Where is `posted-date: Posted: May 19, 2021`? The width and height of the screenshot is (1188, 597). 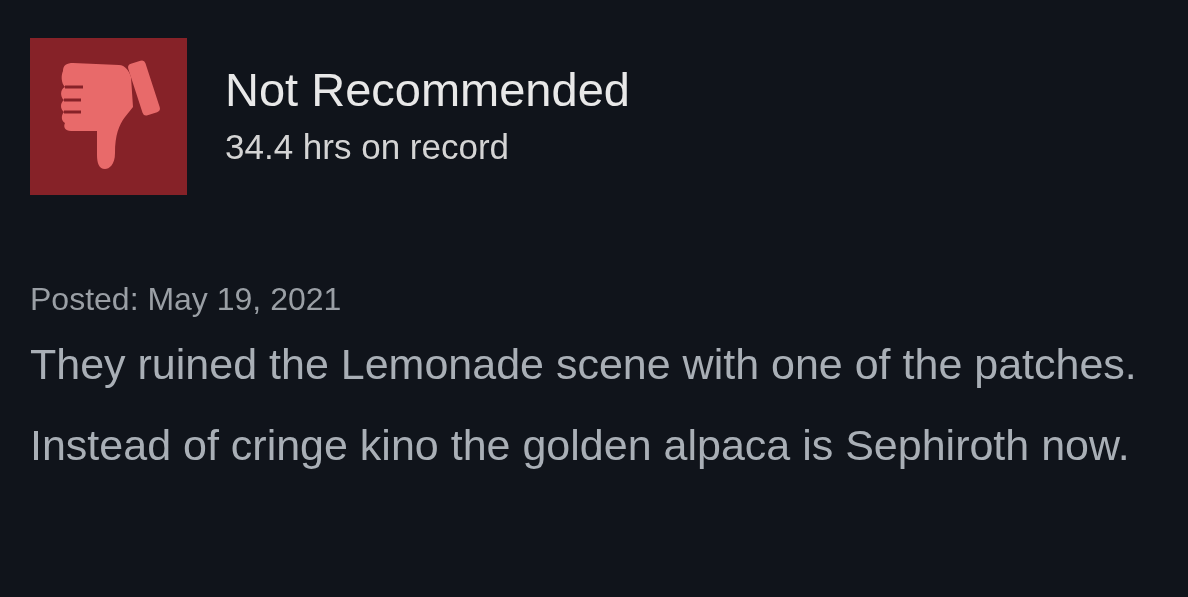
posted-date: Posted: May 19, 2021 is located at coordinates (186, 299).